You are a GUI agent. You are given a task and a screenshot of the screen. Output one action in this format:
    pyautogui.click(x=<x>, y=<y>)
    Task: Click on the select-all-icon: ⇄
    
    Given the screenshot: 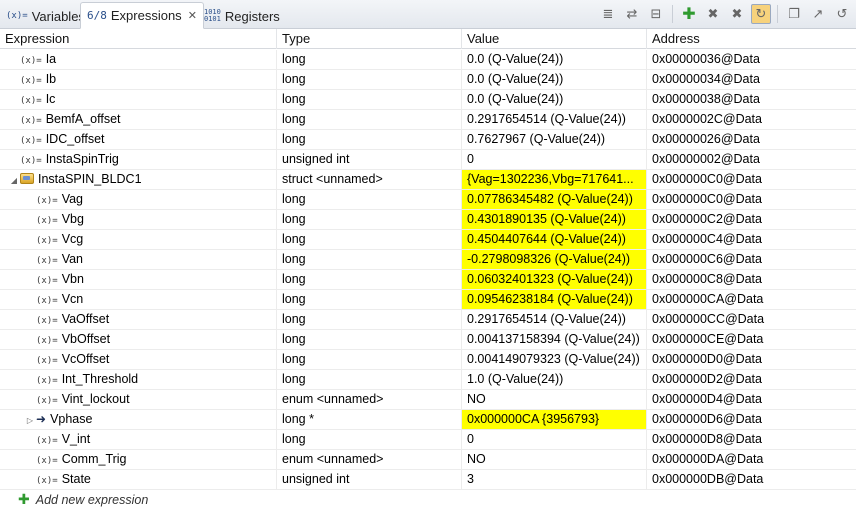 What is the action you would take?
    pyautogui.click(x=632, y=14)
    